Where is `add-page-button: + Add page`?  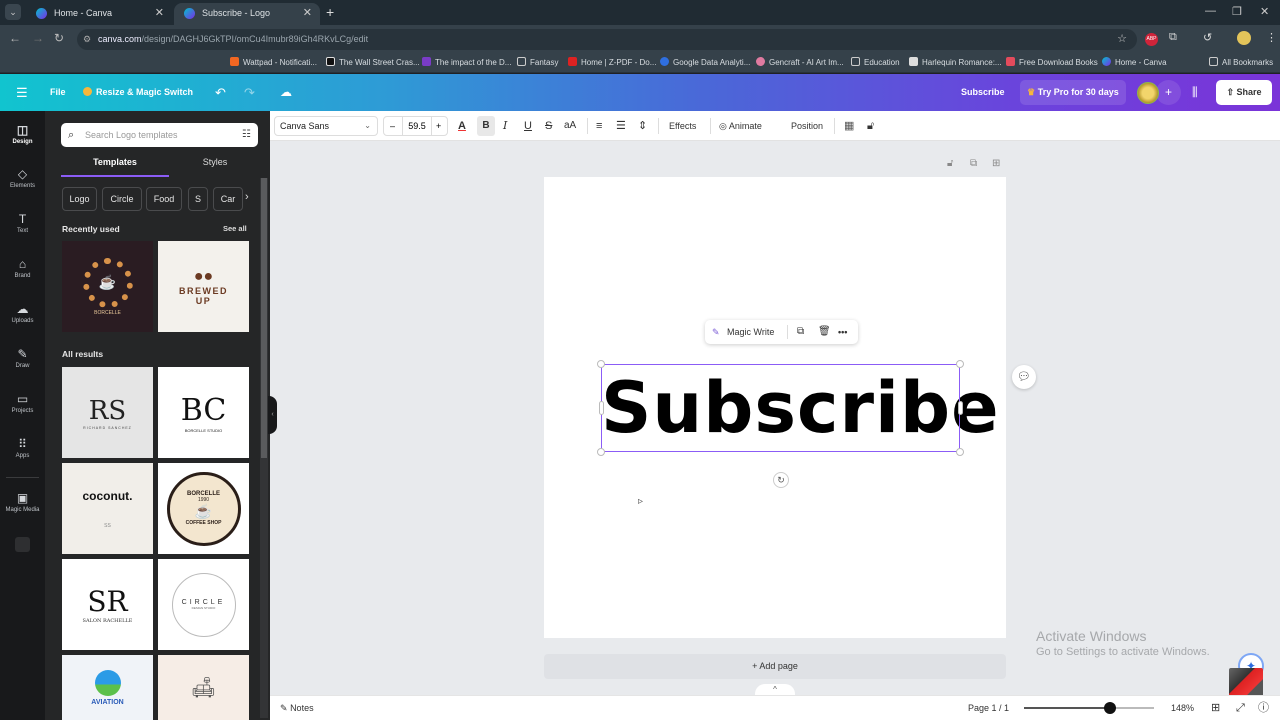 add-page-button: + Add page is located at coordinates (775, 666).